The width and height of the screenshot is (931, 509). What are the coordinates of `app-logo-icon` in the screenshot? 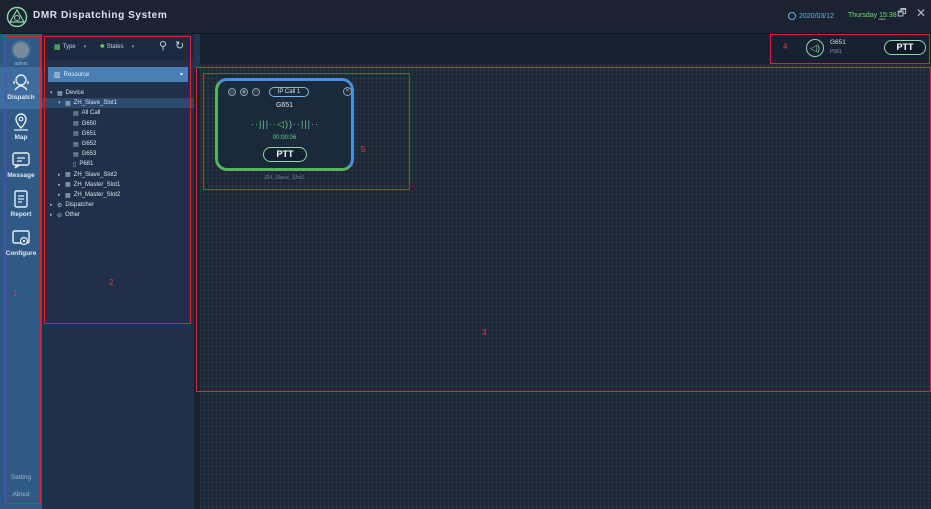 It's located at (17, 17).